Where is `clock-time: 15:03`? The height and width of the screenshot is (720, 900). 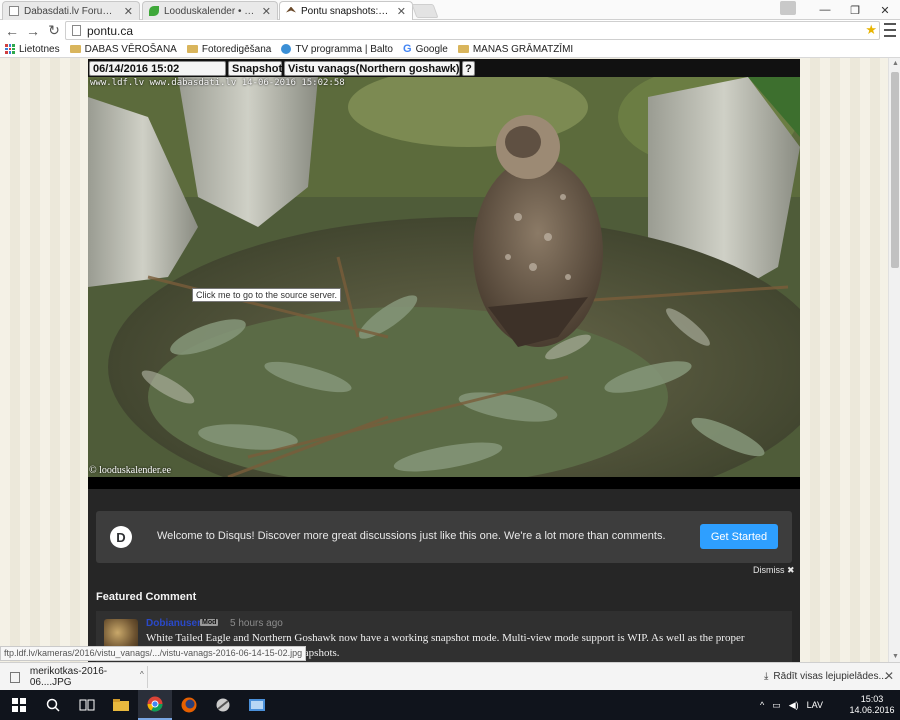
clock-time: 15:03 is located at coordinates (872, 699).